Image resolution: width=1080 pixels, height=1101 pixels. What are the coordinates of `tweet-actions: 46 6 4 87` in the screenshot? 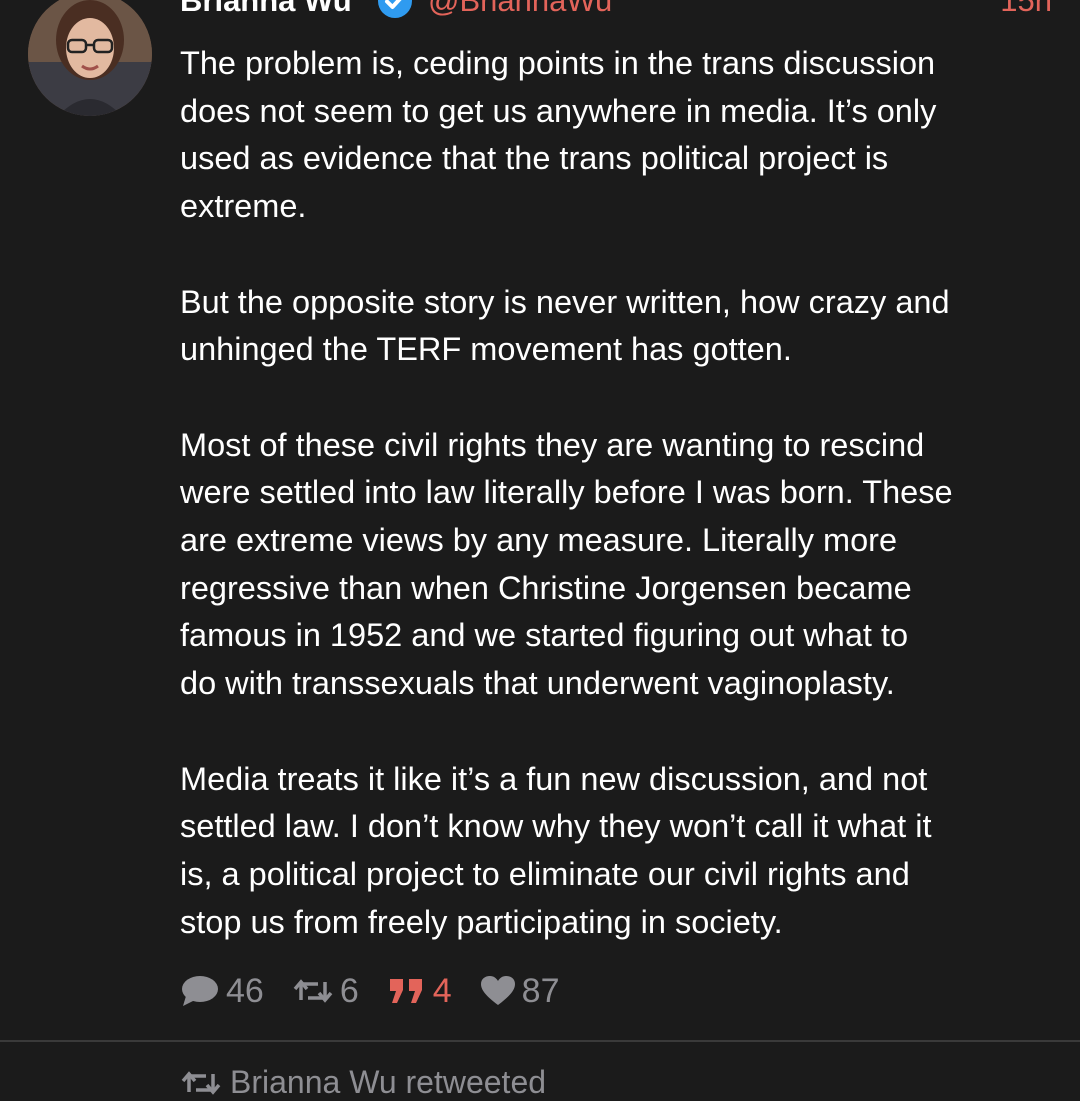 It's located at (384, 991).